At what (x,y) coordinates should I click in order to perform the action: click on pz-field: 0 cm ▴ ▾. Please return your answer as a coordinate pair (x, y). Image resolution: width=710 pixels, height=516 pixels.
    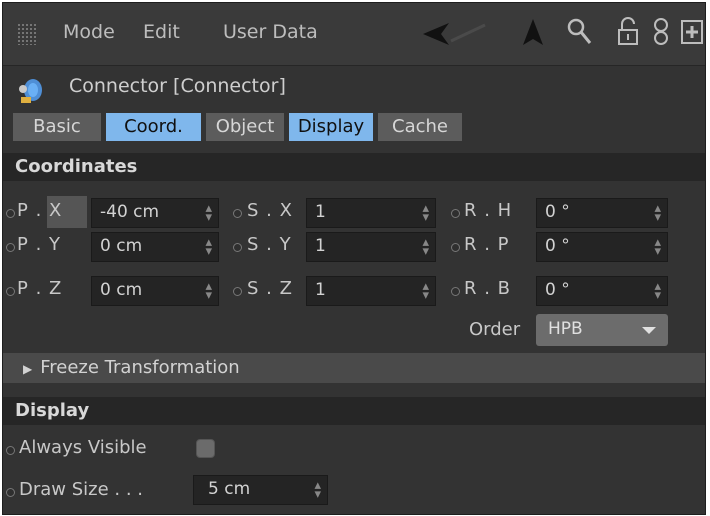
    Looking at the image, I should click on (155, 291).